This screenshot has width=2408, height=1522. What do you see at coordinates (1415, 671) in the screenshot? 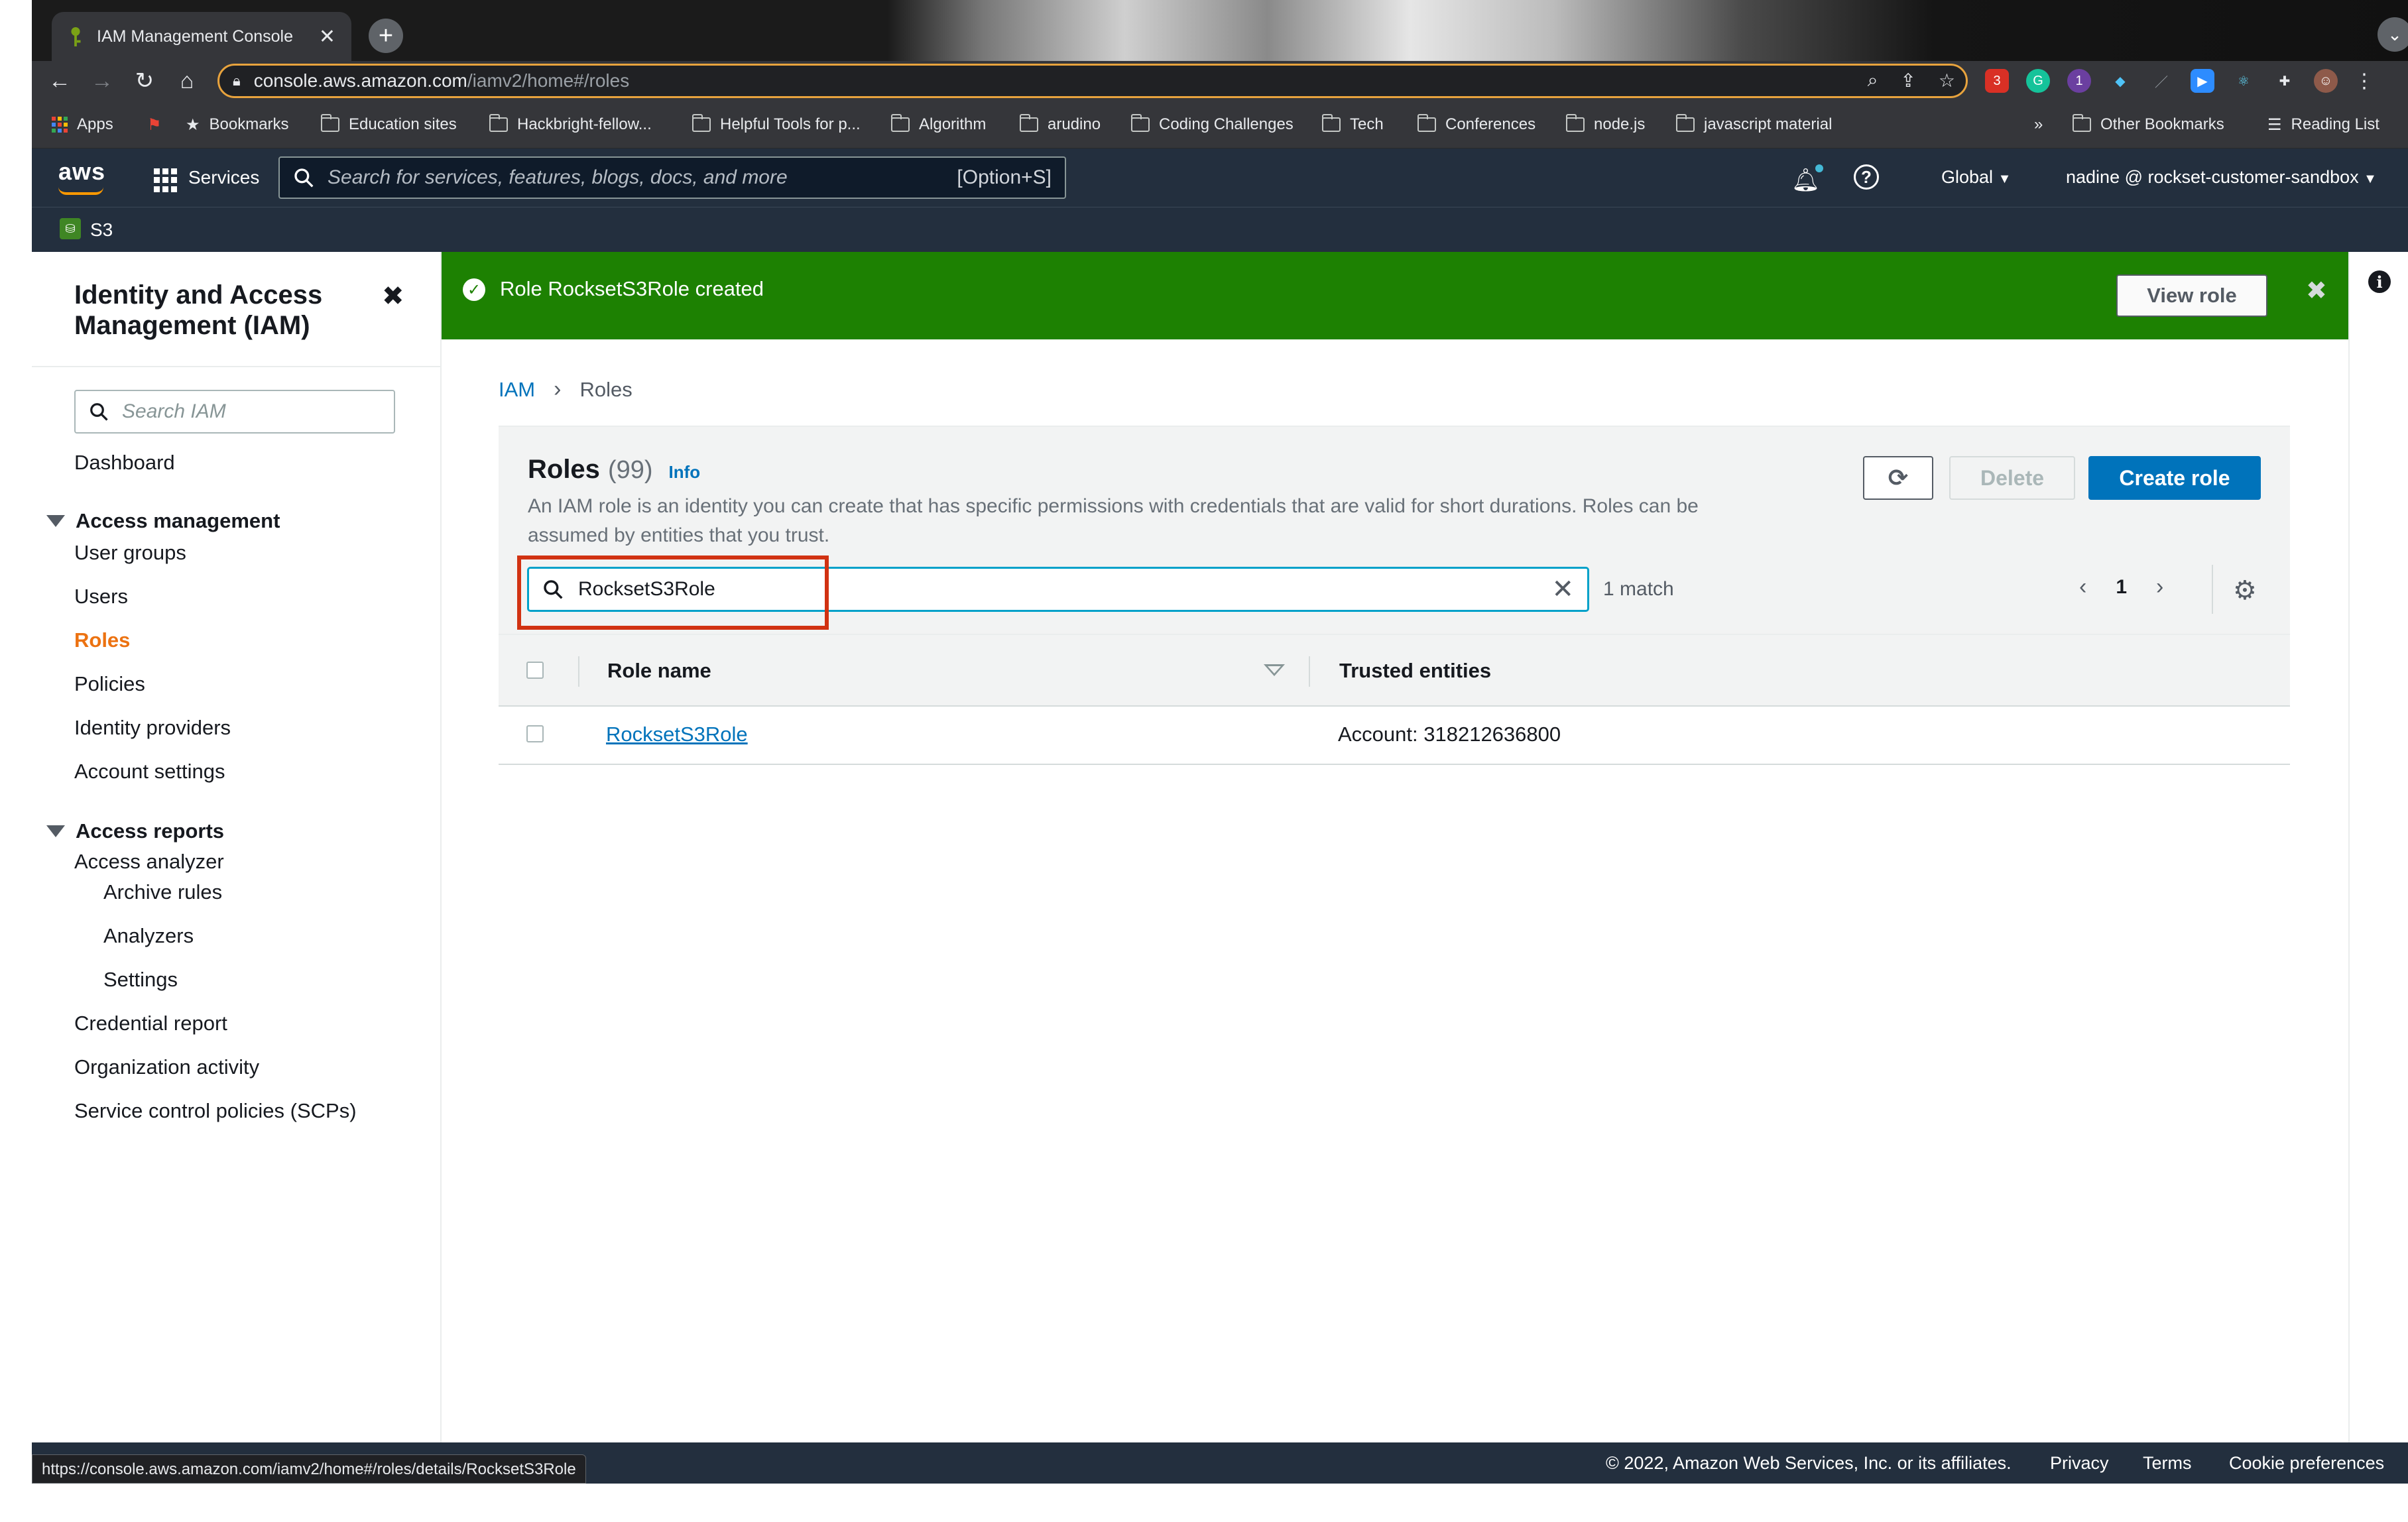
I see `column-header-trusted-entities: Trusted entities` at bounding box center [1415, 671].